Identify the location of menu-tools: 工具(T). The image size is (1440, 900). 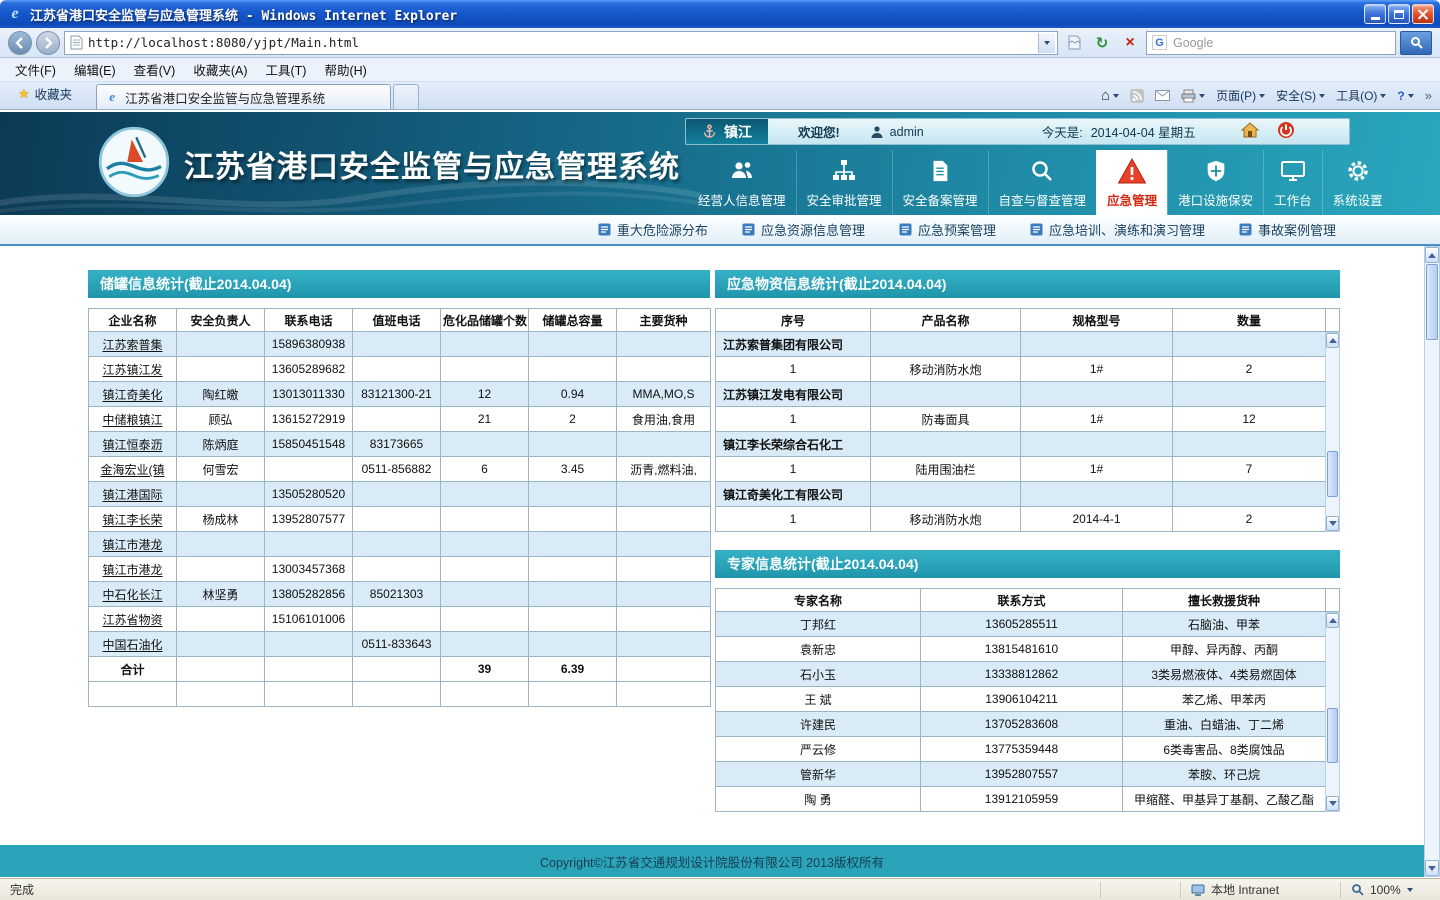
(285, 69).